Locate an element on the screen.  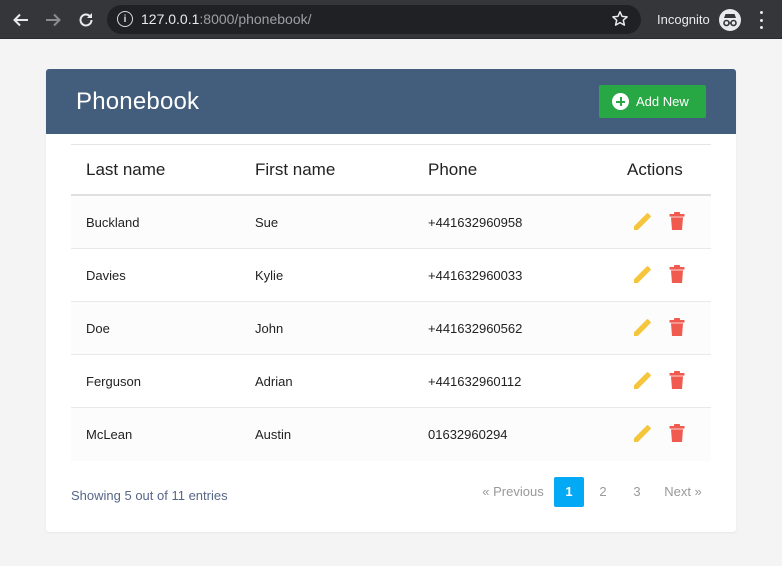
page-title: Phonebook is located at coordinates (138, 101).